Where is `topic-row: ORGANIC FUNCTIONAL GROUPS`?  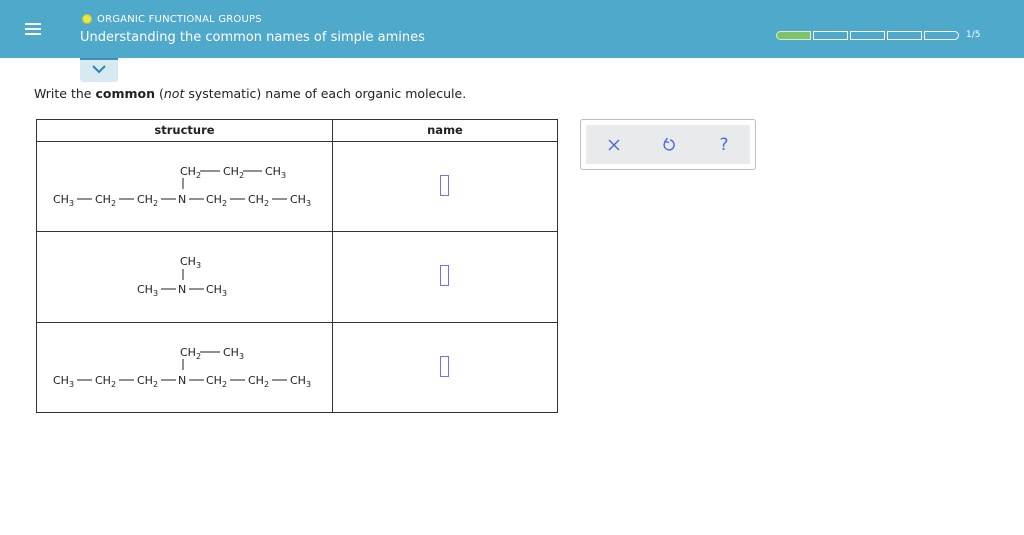
topic-row: ORGANIC FUNCTIONAL GROUPS is located at coordinates (172, 19).